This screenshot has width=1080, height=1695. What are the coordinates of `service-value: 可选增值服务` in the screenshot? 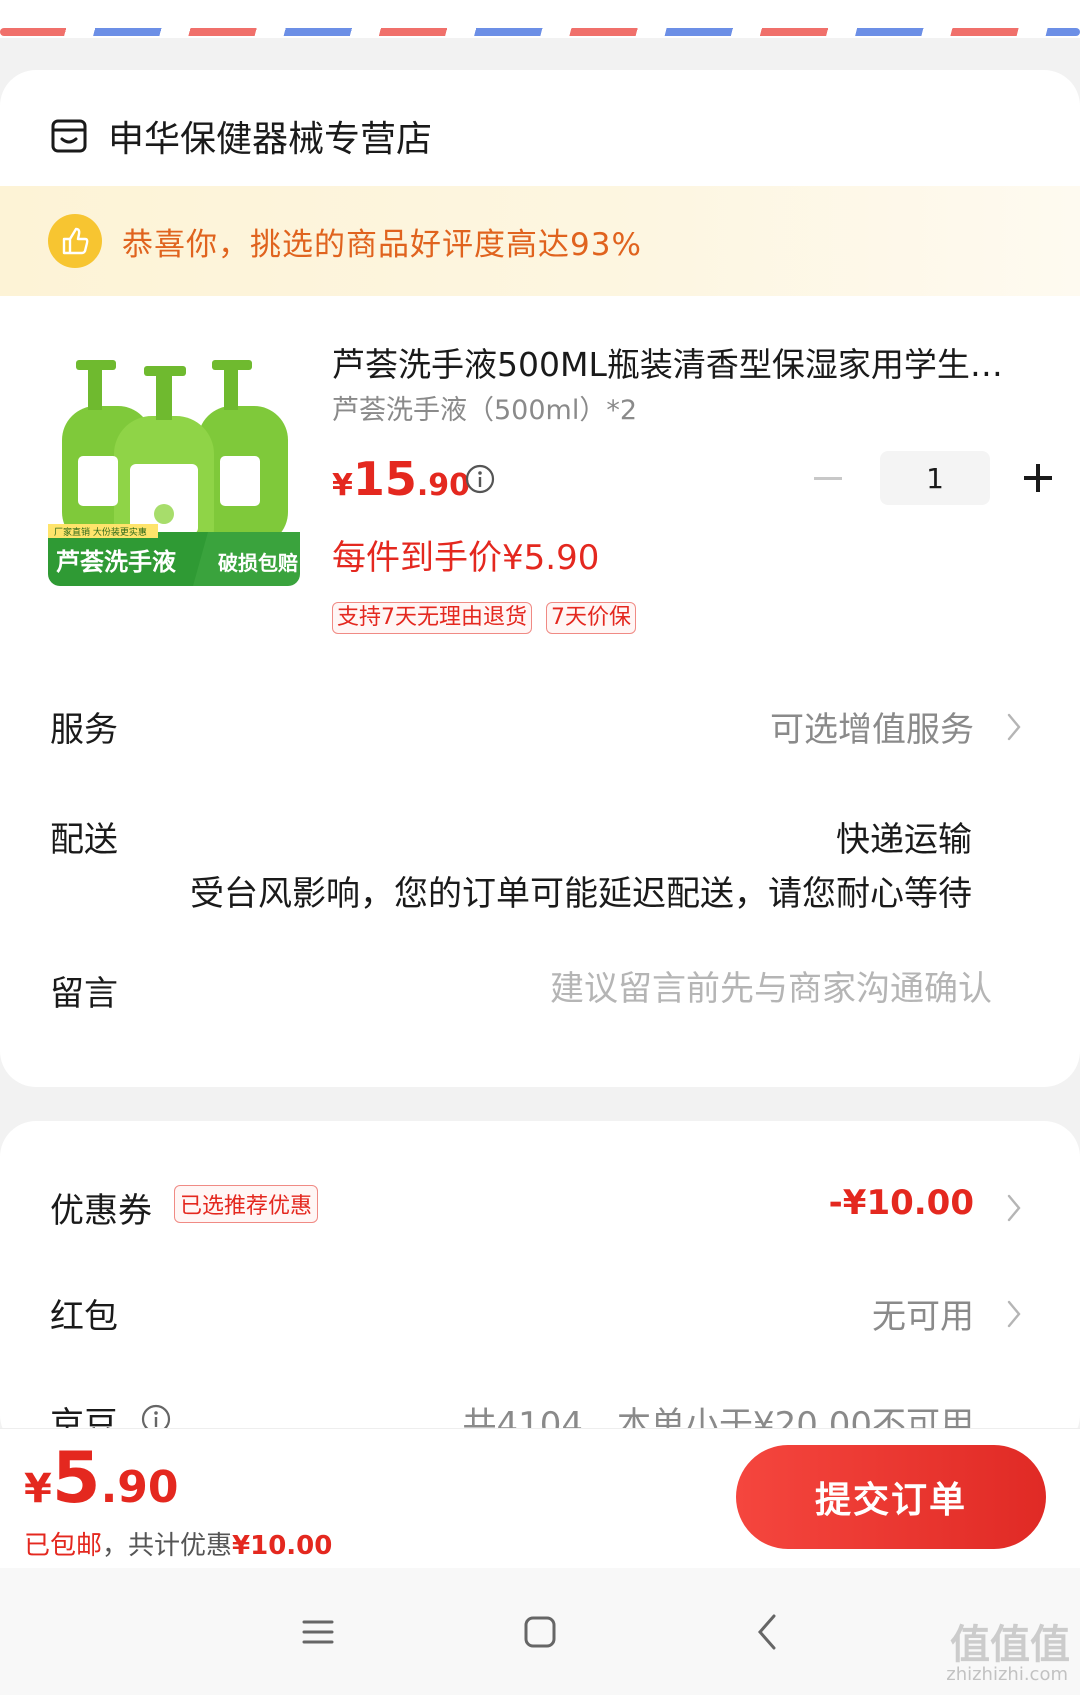 It's located at (872, 726).